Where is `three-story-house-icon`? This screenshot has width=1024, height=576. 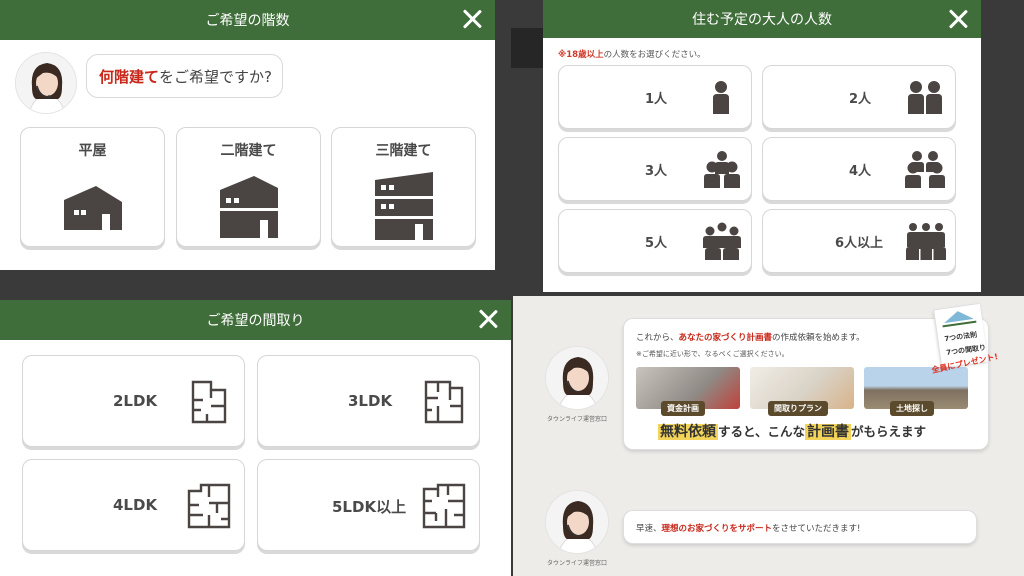
three-story-house-icon is located at coordinates (403, 206).